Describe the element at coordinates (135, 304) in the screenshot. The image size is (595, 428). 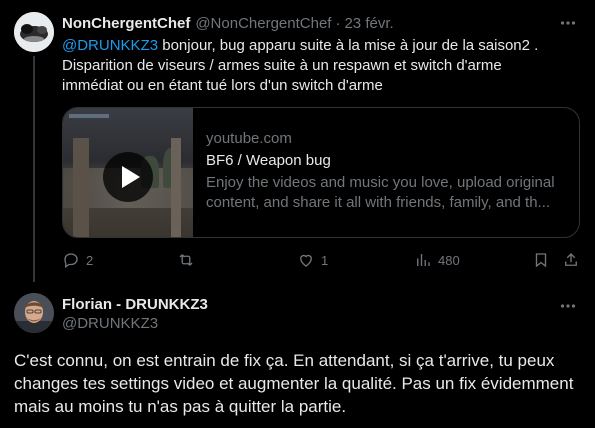
I see `display-name: Florian - DRUNKKZ3` at that location.